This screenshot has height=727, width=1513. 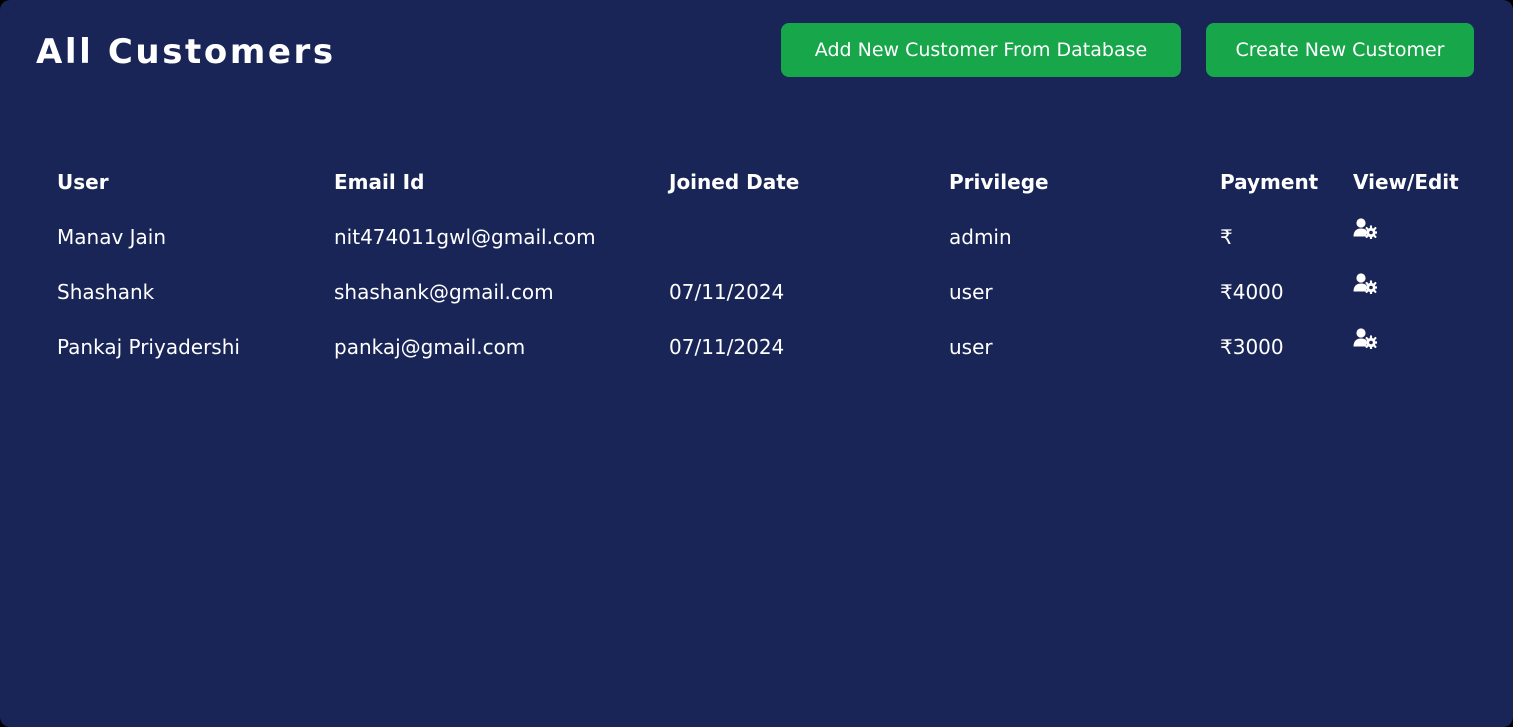 I want to click on column-header-payment: Payment, so click(x=1269, y=181).